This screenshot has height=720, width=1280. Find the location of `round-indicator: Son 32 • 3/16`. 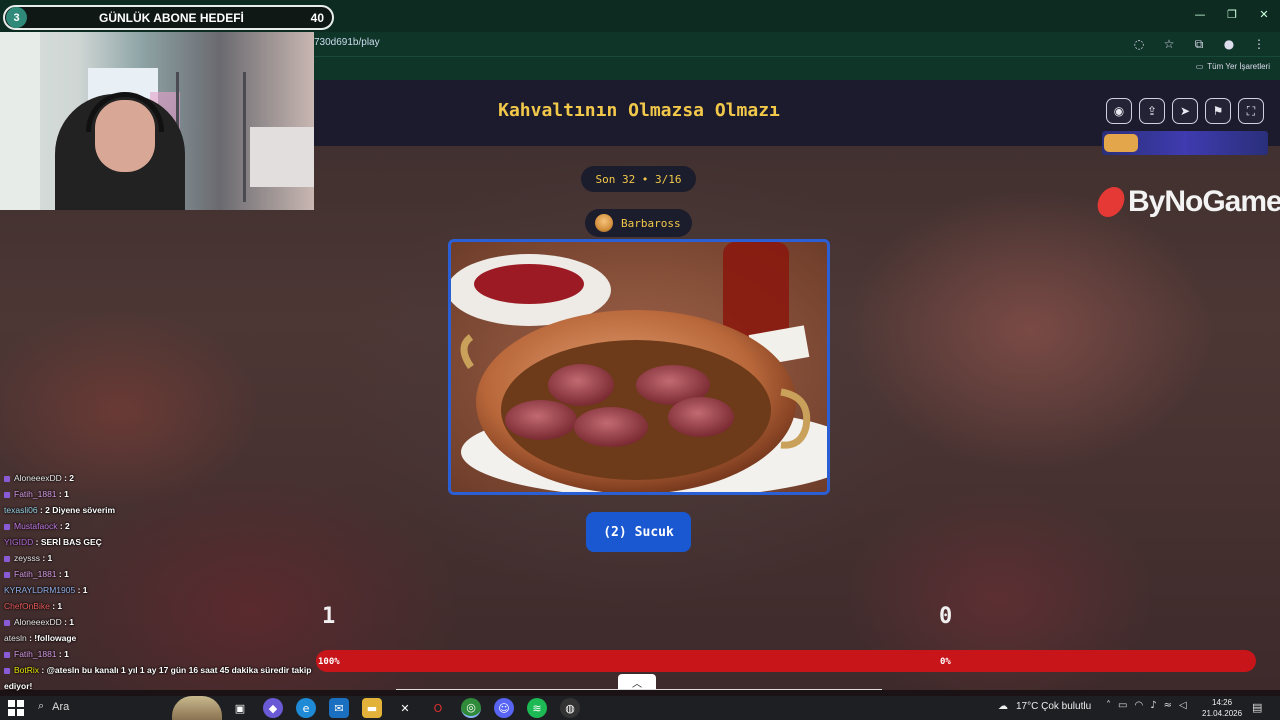

round-indicator: Son 32 • 3/16 is located at coordinates (638, 179).